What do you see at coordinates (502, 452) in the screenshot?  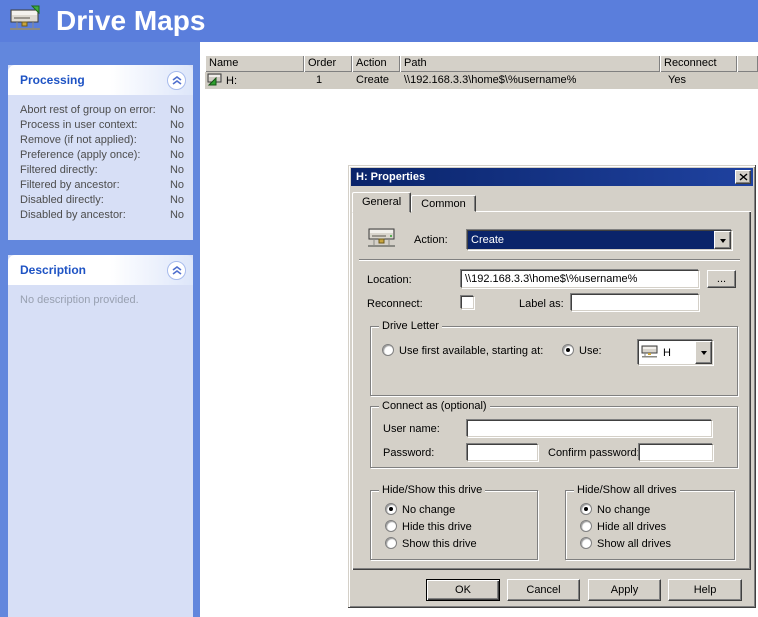 I see `password-input` at bounding box center [502, 452].